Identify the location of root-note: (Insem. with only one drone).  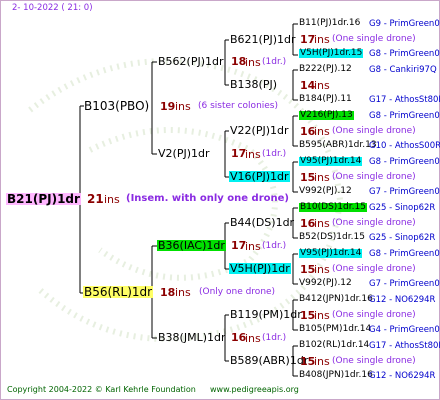
(207, 198).